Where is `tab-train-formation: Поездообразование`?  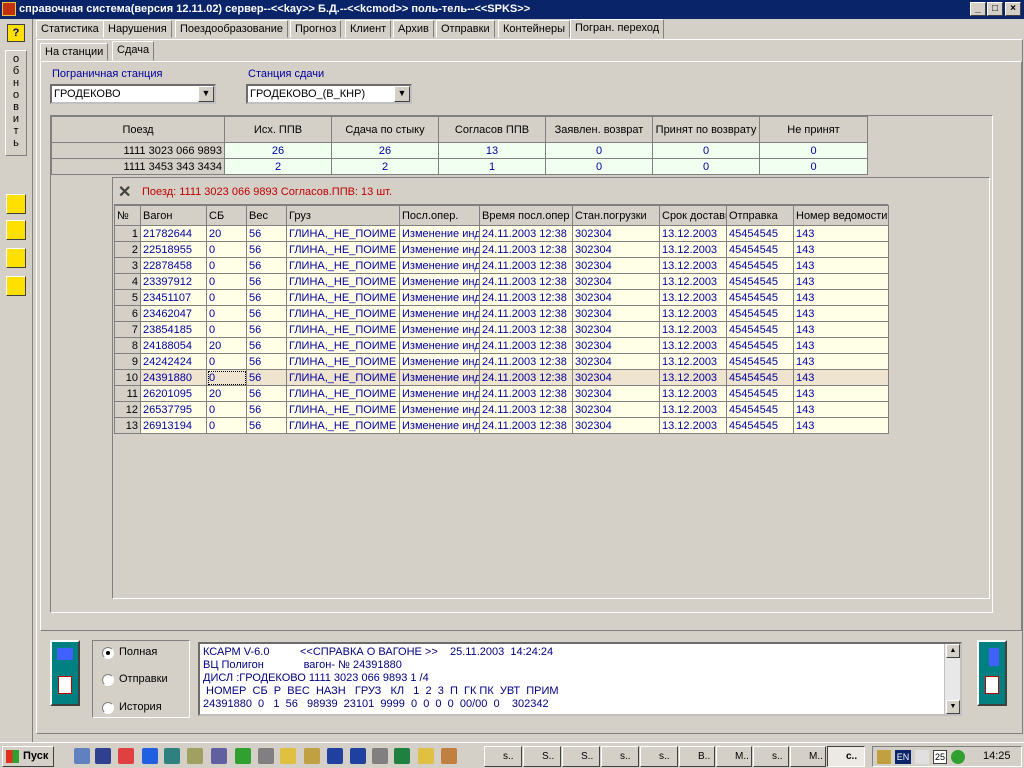 tab-train-formation: Поездообразование is located at coordinates (231, 29).